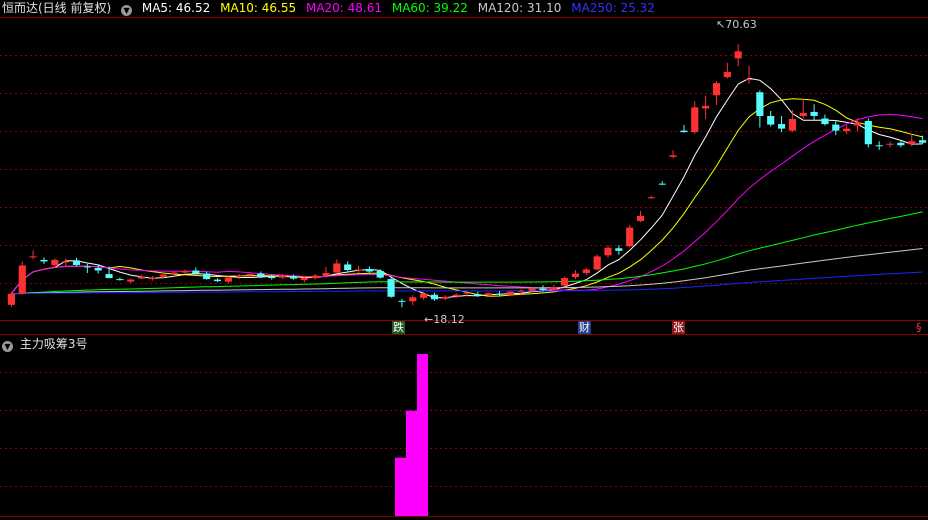 This screenshot has width=928, height=520. I want to click on event-tag-rise: 张, so click(678, 327).